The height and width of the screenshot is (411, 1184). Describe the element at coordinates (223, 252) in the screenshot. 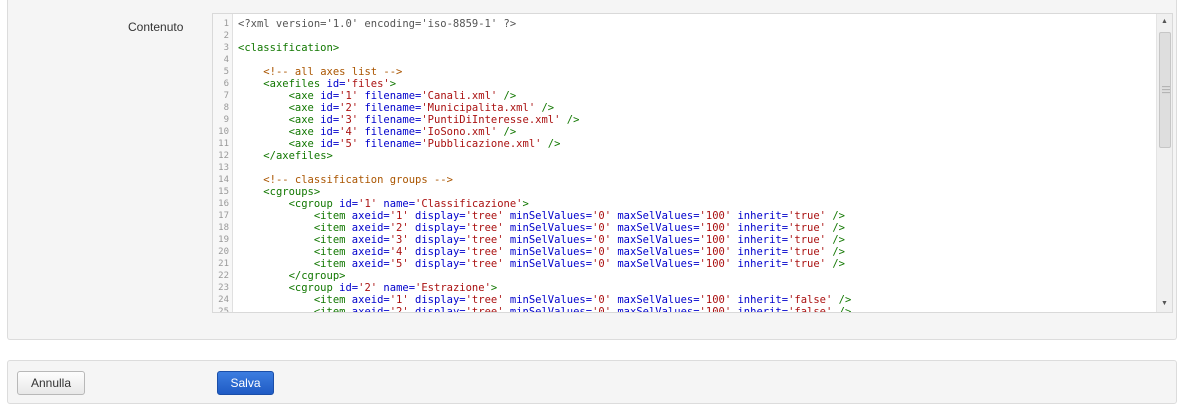

I see `line-number: 20` at that location.